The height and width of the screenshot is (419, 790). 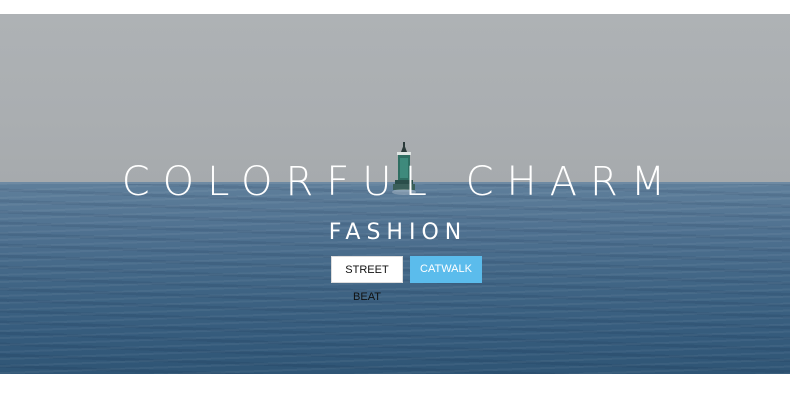 I want to click on hero-subheadline: FASHION, so click(x=398, y=232).